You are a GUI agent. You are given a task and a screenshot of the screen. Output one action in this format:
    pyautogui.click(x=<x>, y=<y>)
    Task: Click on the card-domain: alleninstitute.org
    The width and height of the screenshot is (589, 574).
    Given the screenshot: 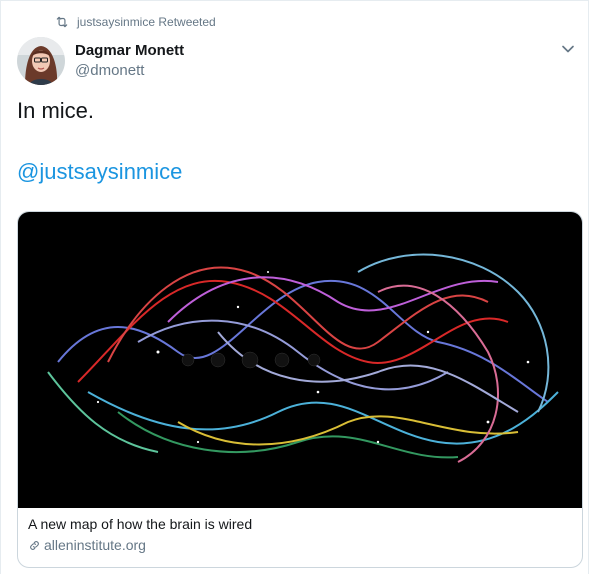 What is the action you would take?
    pyautogui.click(x=300, y=545)
    